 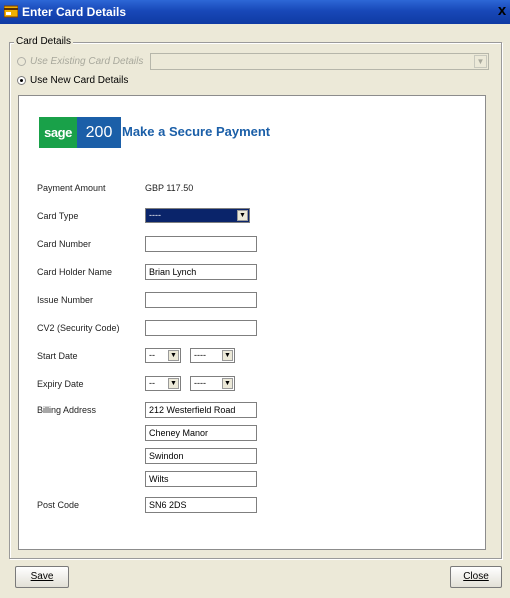 What do you see at coordinates (58, 216) in the screenshot?
I see `card-type-label: Card Type` at bounding box center [58, 216].